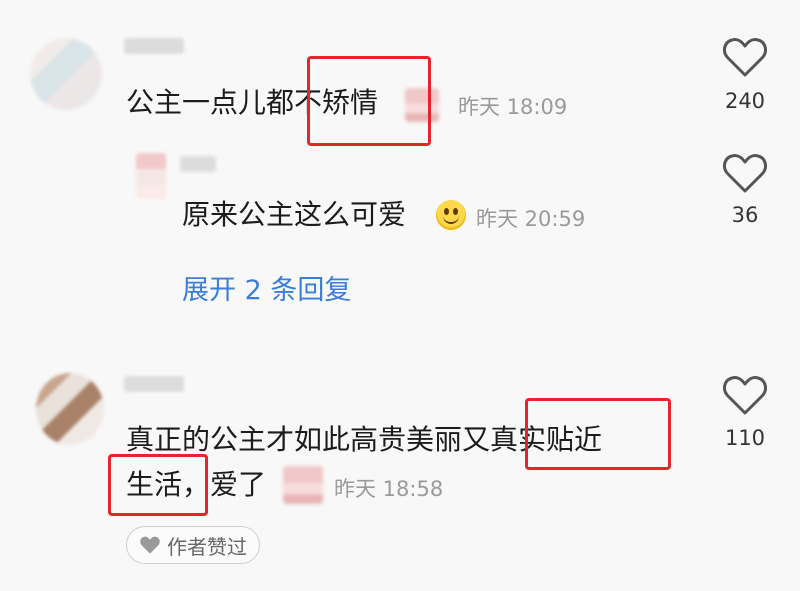 Image resolution: width=800 pixels, height=591 pixels. I want to click on smile-emoji-icon, so click(451, 215).